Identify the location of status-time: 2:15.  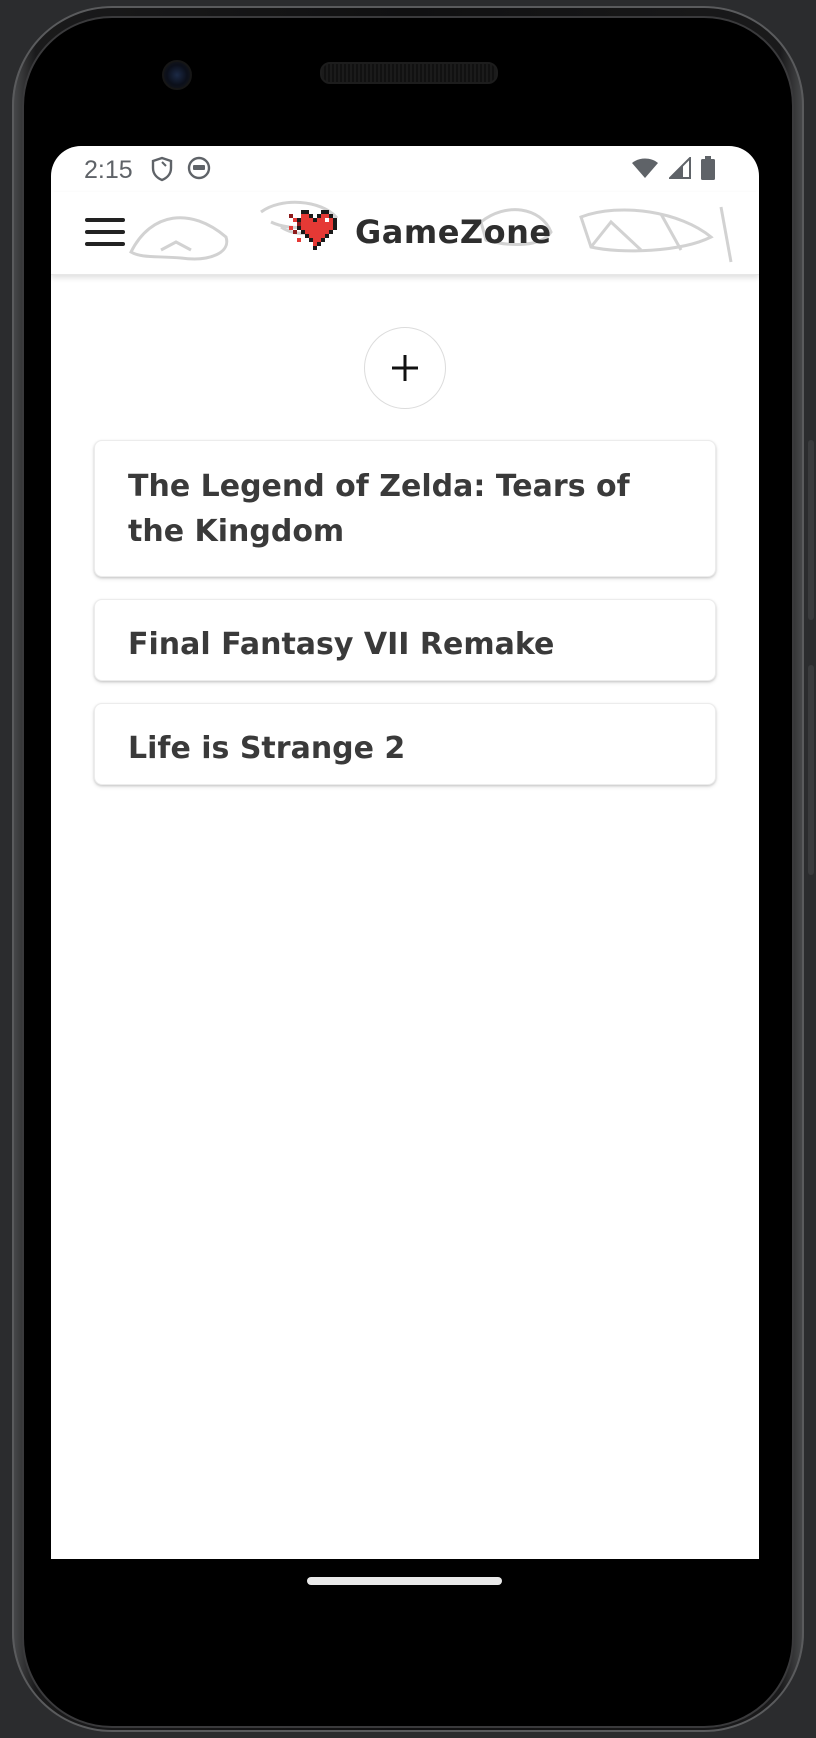
(108, 170).